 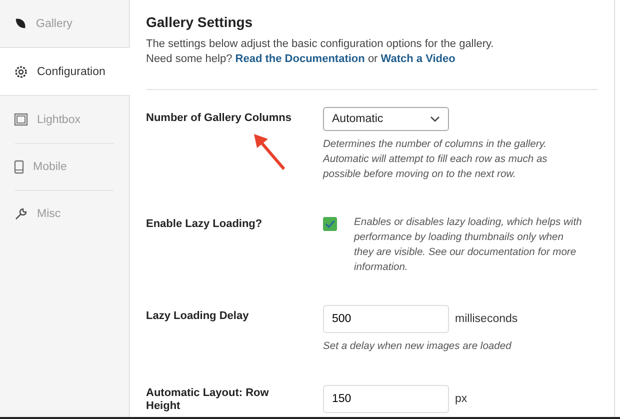 What do you see at coordinates (435, 160) in the screenshot?
I see `help-text: Determines the number of columns in the gallery. Automatic will attempt to fill each row as much as possible before moving on to the next row.` at bounding box center [435, 160].